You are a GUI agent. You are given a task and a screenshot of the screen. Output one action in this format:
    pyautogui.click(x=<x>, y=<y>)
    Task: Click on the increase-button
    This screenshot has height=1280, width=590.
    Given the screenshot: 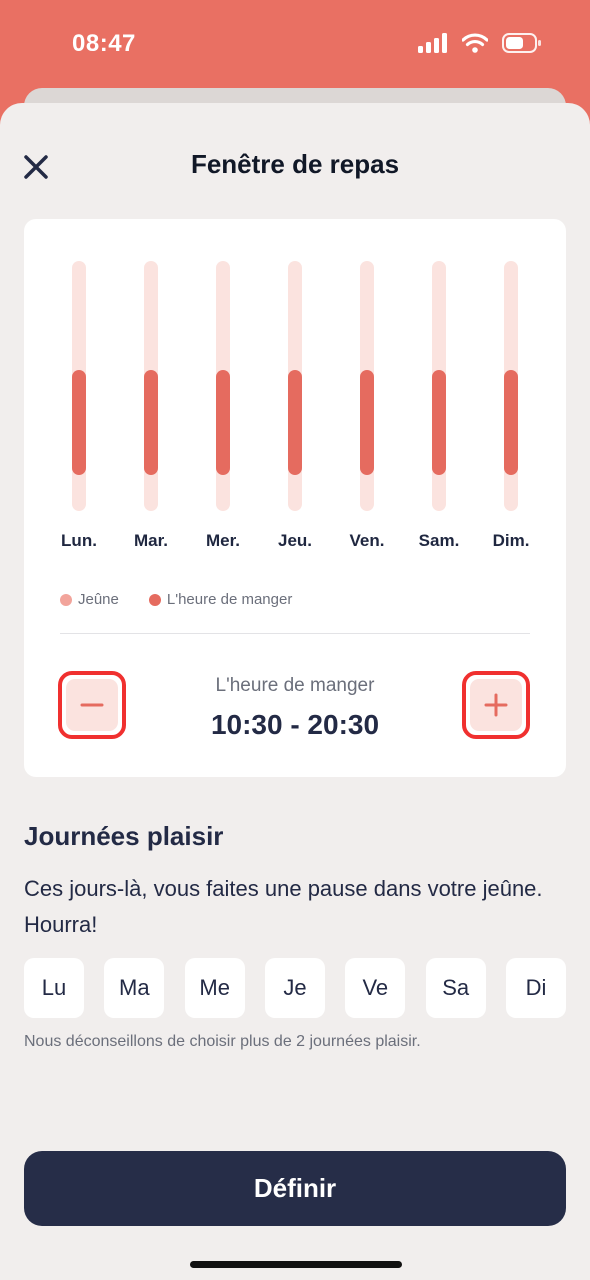 What is the action you would take?
    pyautogui.click(x=496, y=705)
    